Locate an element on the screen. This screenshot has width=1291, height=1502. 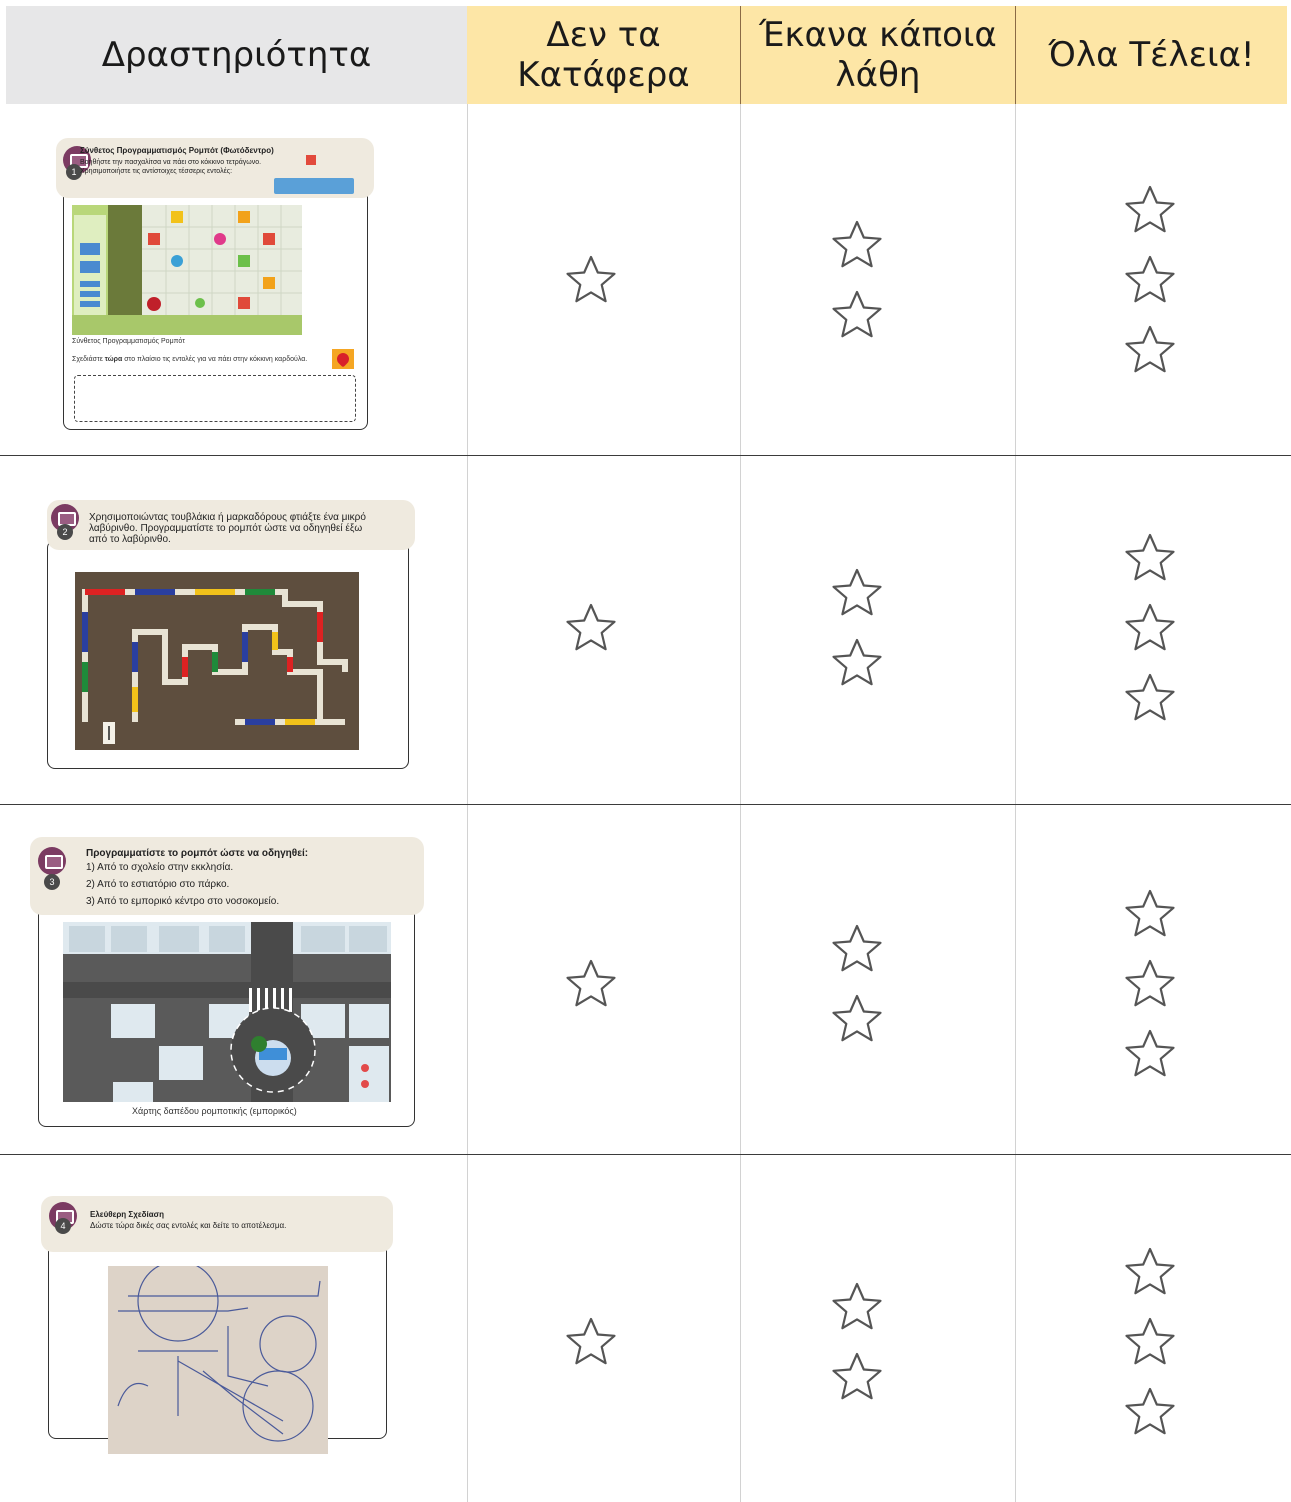
header-perfect-label: Όλα Τέλεια! is located at coordinates (1151, 55).